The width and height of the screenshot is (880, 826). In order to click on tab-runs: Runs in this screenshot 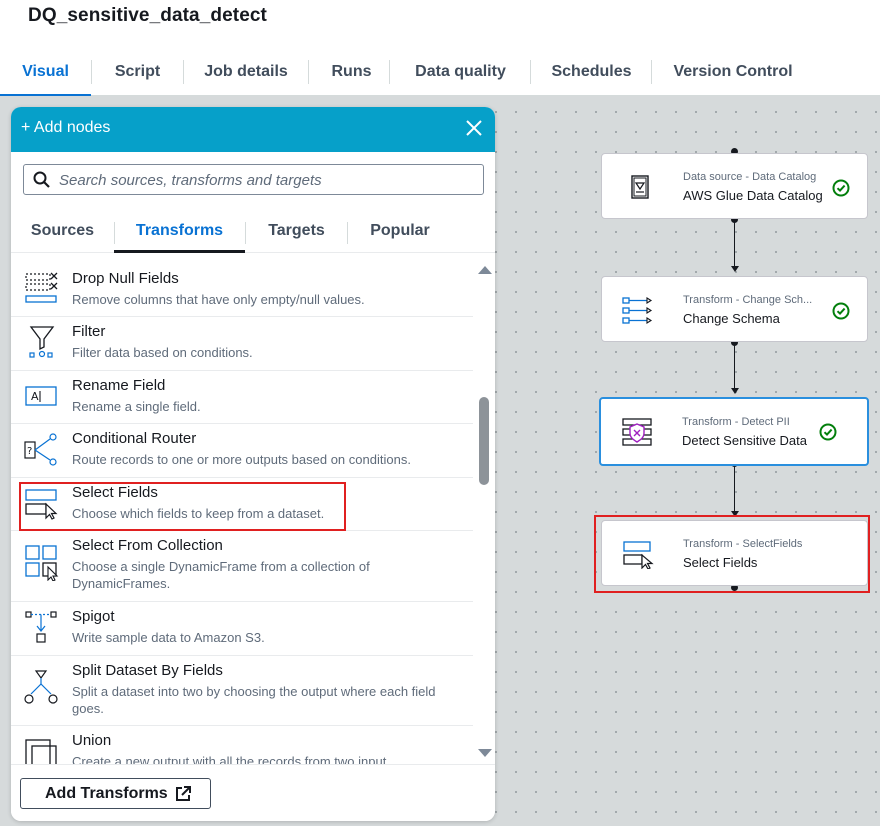, I will do `click(351, 72)`.